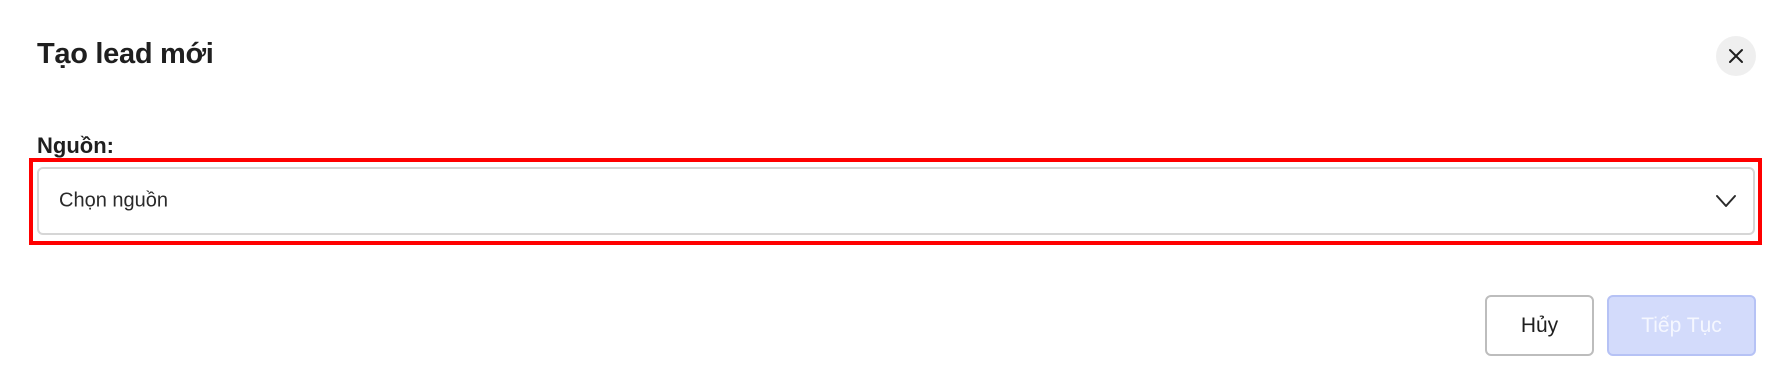 This screenshot has height=390, width=1787. I want to click on source-label: Nguồn:, so click(75, 145).